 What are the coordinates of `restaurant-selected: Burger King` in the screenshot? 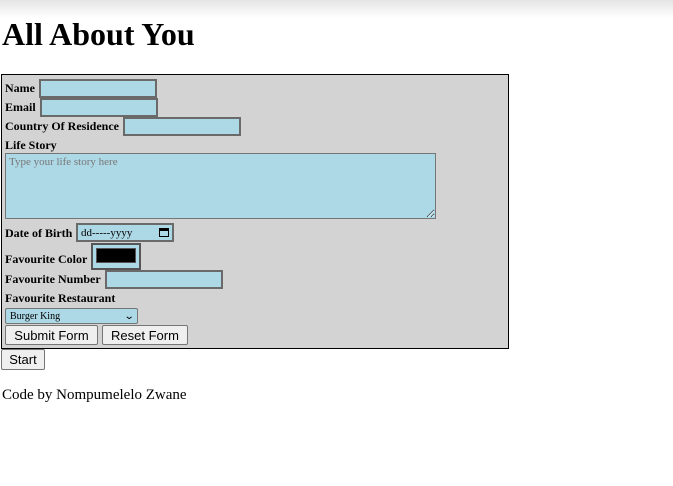 It's located at (35, 316).